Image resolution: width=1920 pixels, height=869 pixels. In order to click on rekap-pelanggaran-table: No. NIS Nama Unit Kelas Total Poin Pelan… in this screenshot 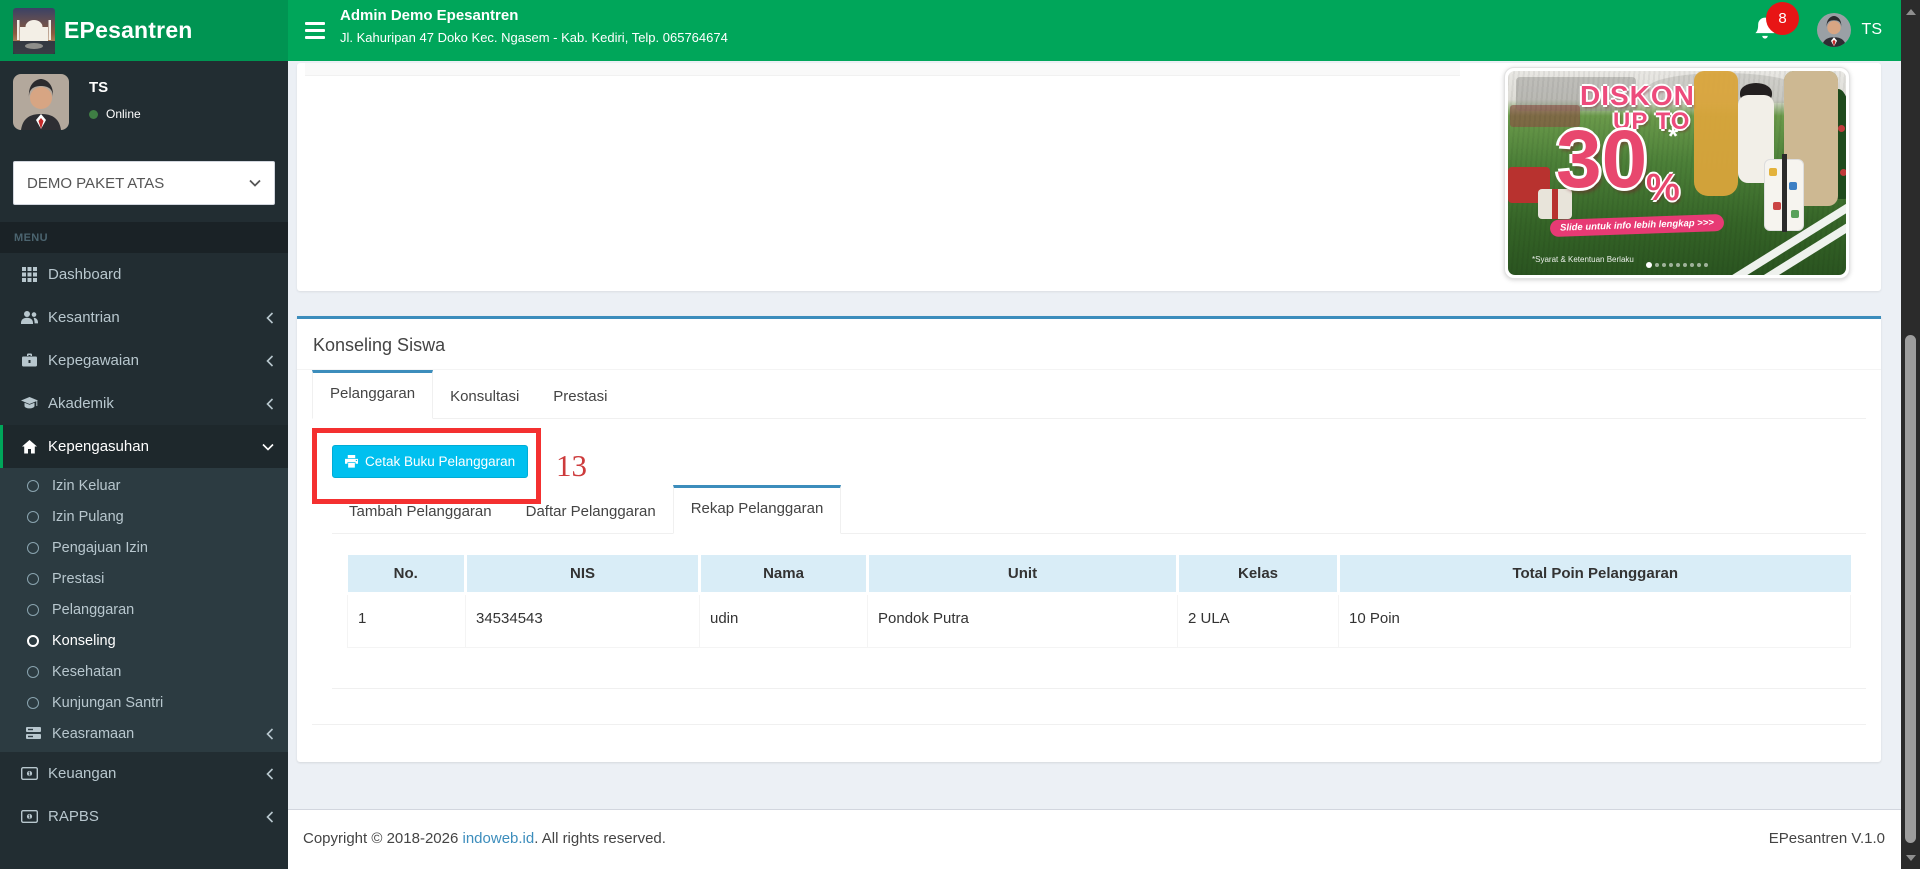, I will do `click(1099, 601)`.